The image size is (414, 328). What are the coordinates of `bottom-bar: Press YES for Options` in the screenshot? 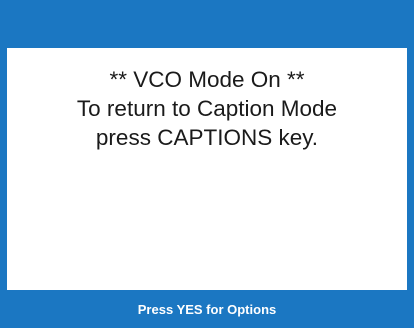 It's located at (207, 309).